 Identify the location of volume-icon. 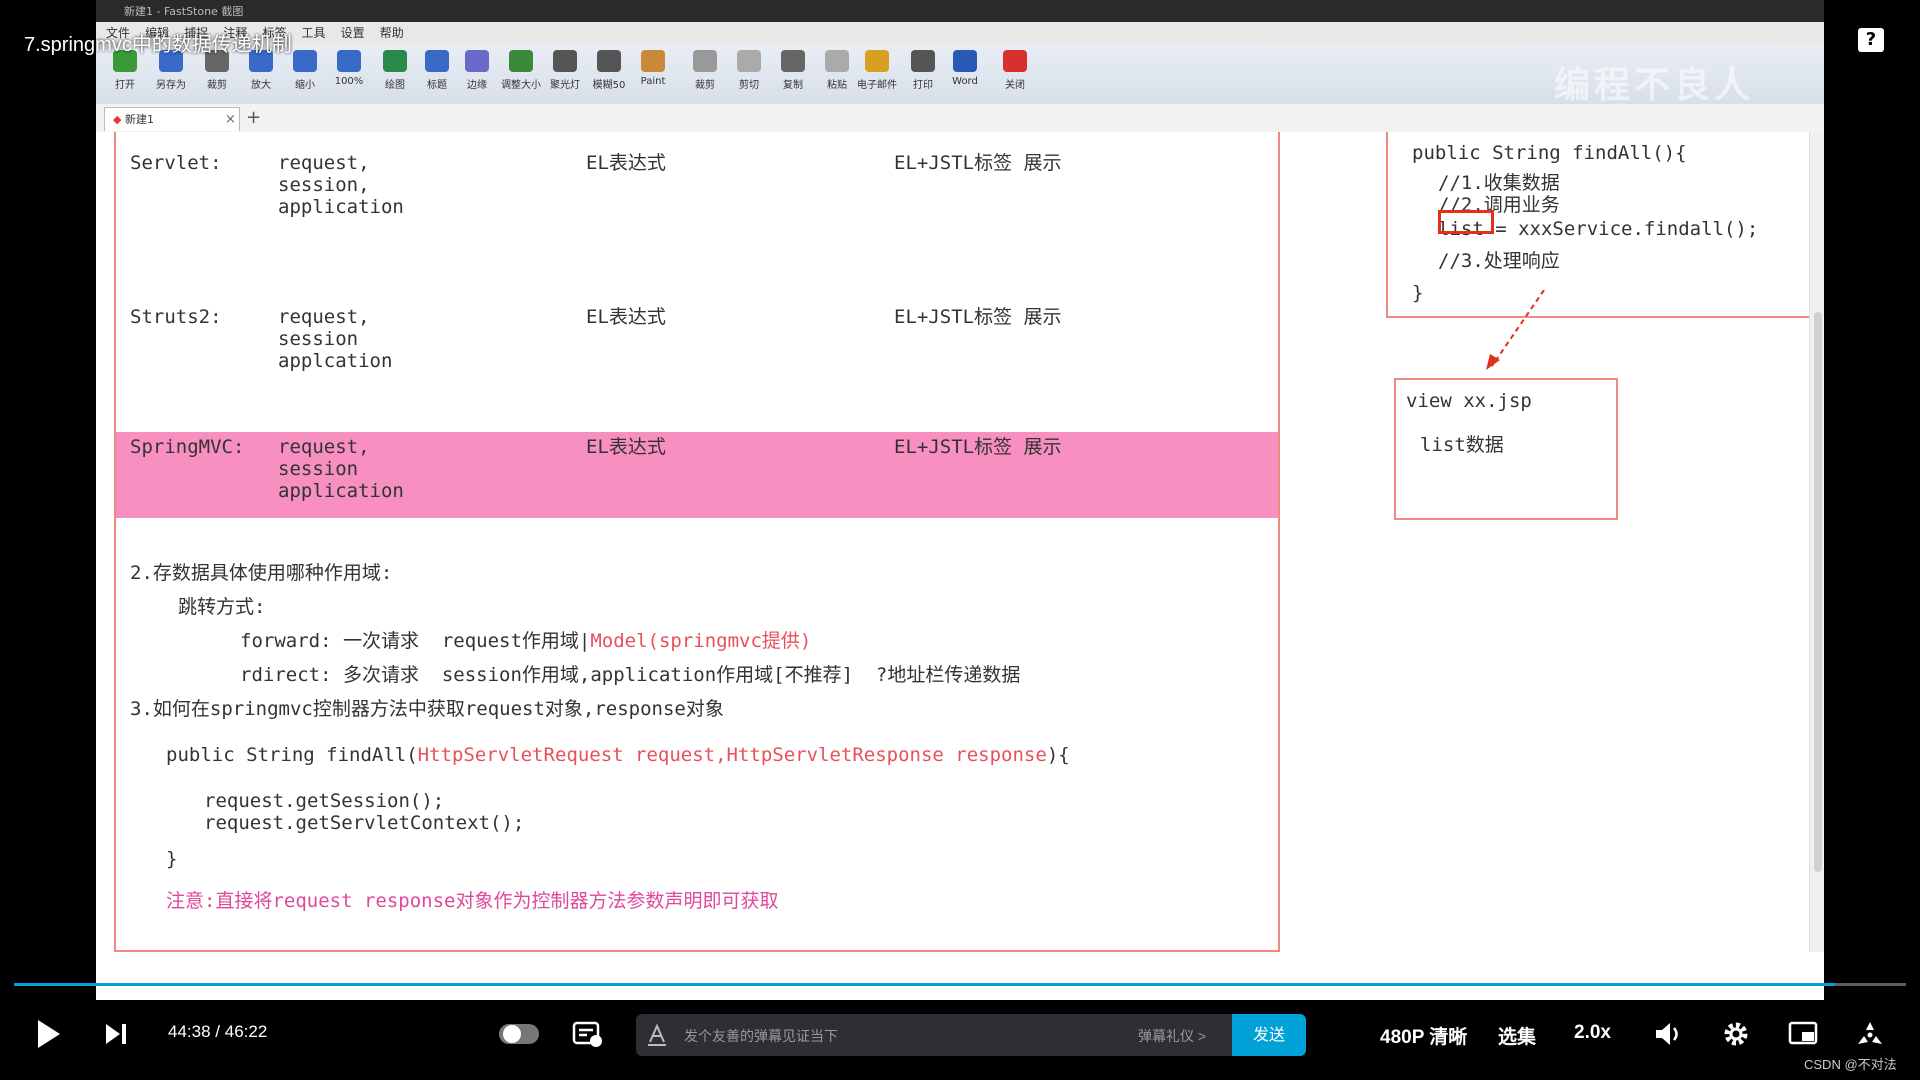
(1669, 1034).